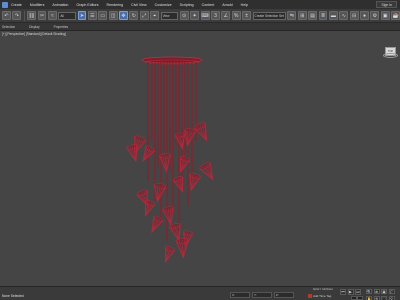 This screenshot has width=400, height=300. What do you see at coordinates (42, 15) in the screenshot?
I see `unlink-icon: ✂` at bounding box center [42, 15].